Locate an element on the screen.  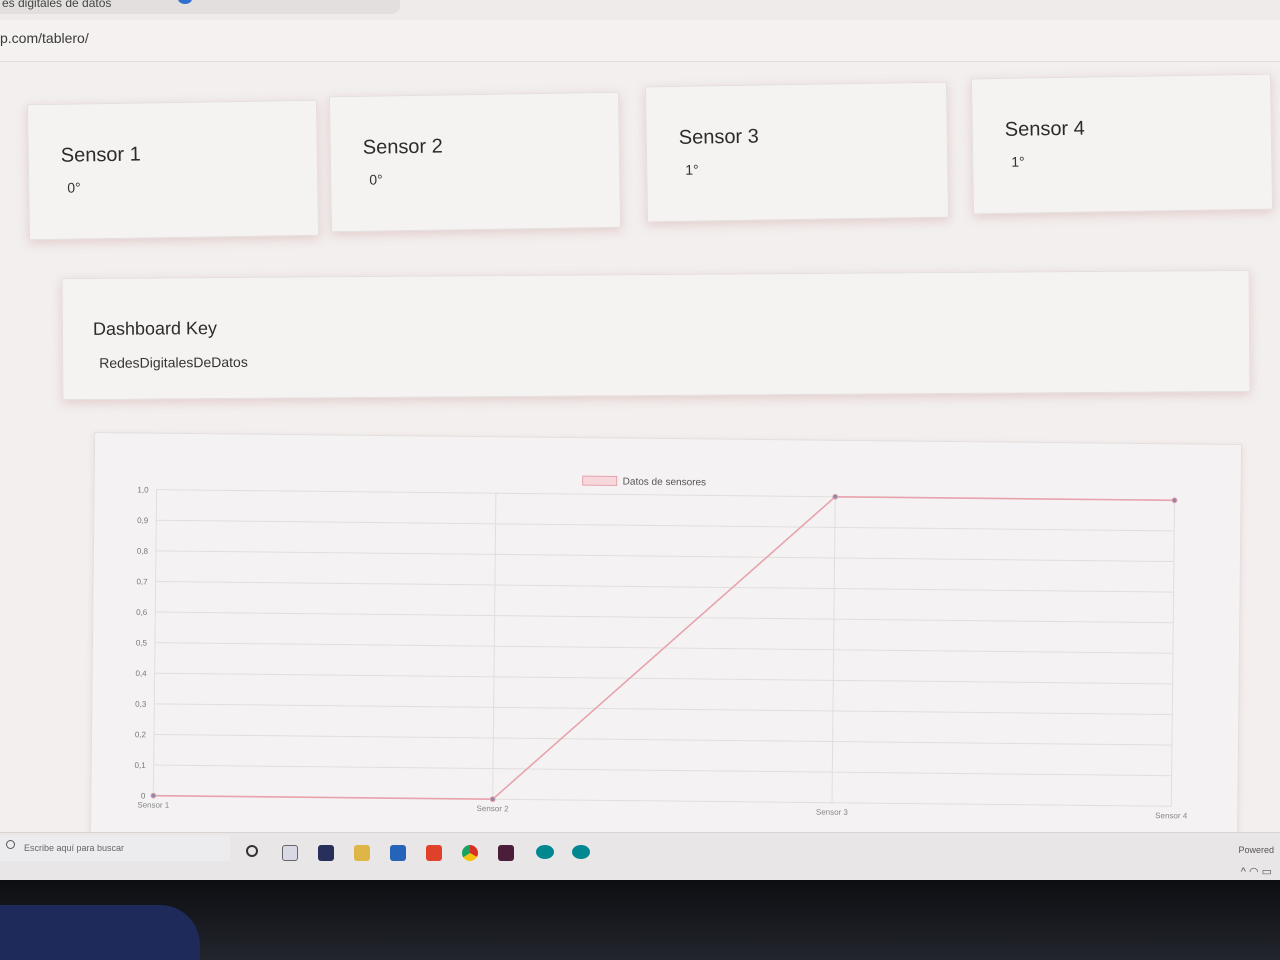
arduino-icon is located at coordinates (545, 852).